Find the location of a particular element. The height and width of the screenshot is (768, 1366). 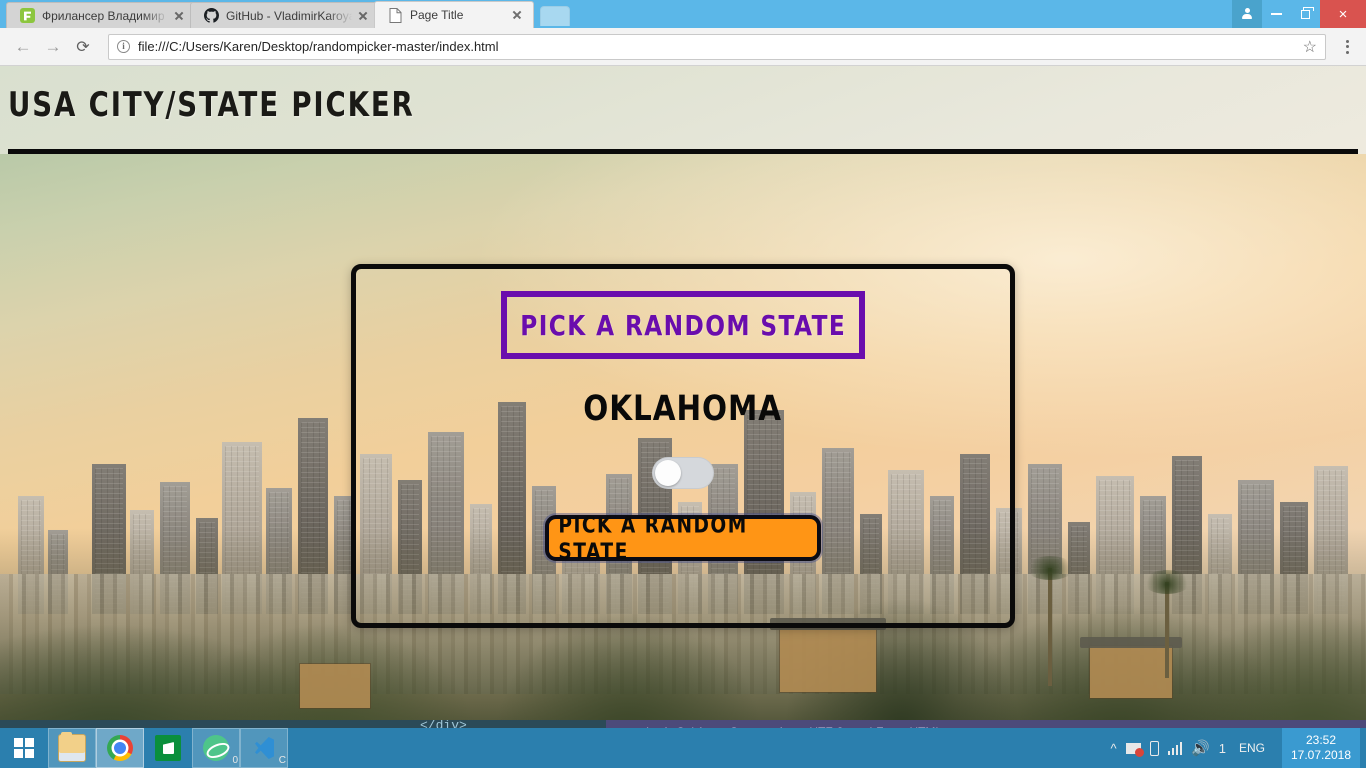

github-favicon-icon is located at coordinates (211, 16).